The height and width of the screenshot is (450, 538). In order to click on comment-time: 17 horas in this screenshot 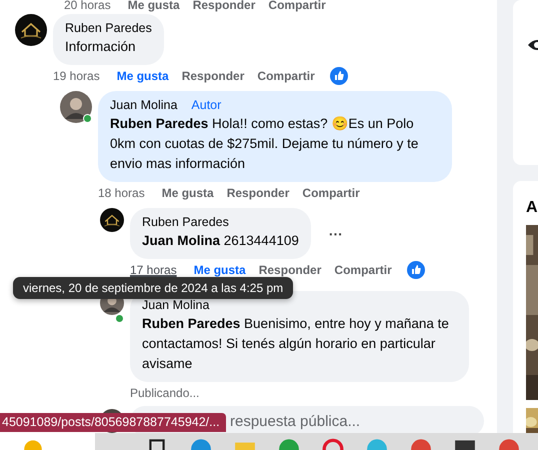, I will do `click(153, 270)`.